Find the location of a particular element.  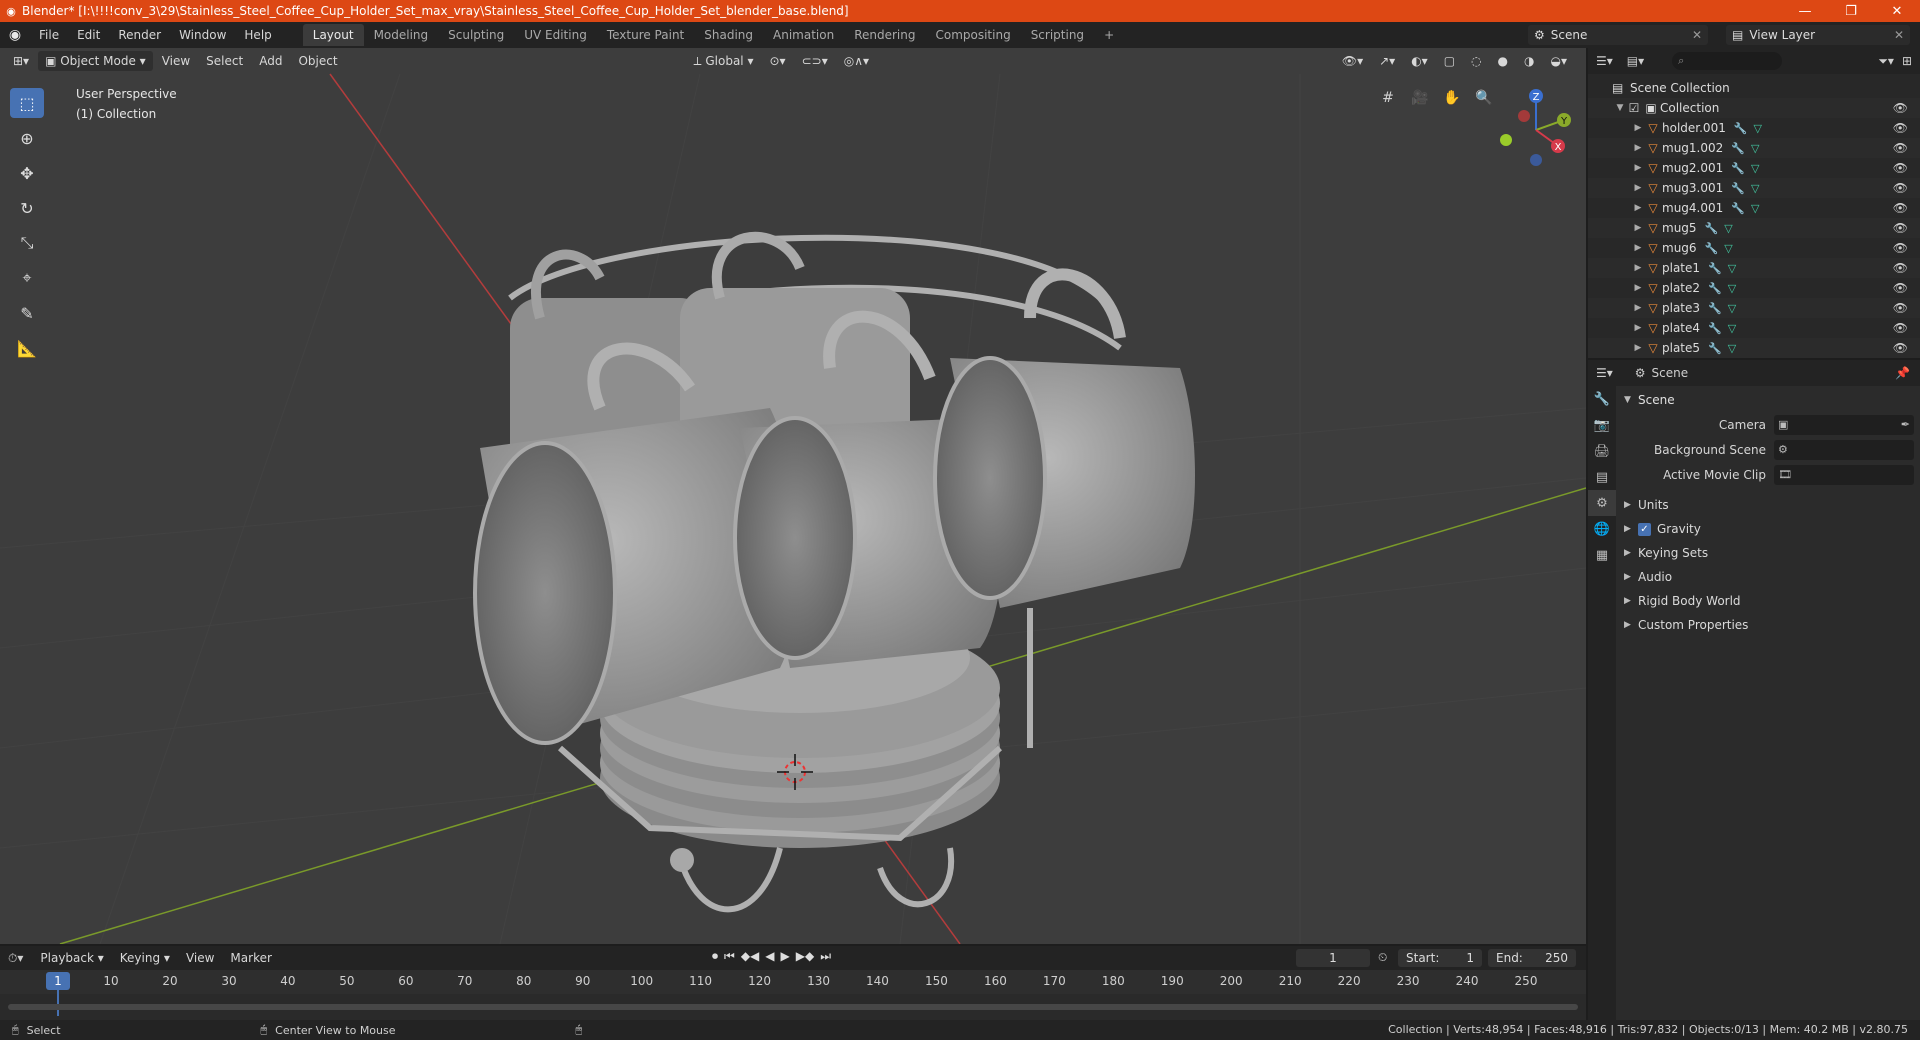

scene-panel-header: ▼ Scene is located at coordinates (1768, 400).